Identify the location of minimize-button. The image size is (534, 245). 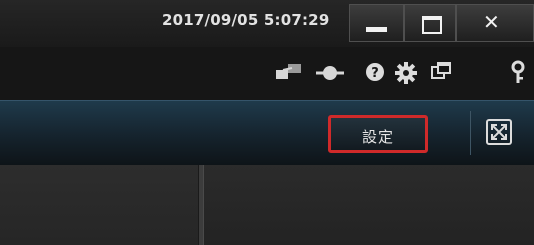
(376, 23).